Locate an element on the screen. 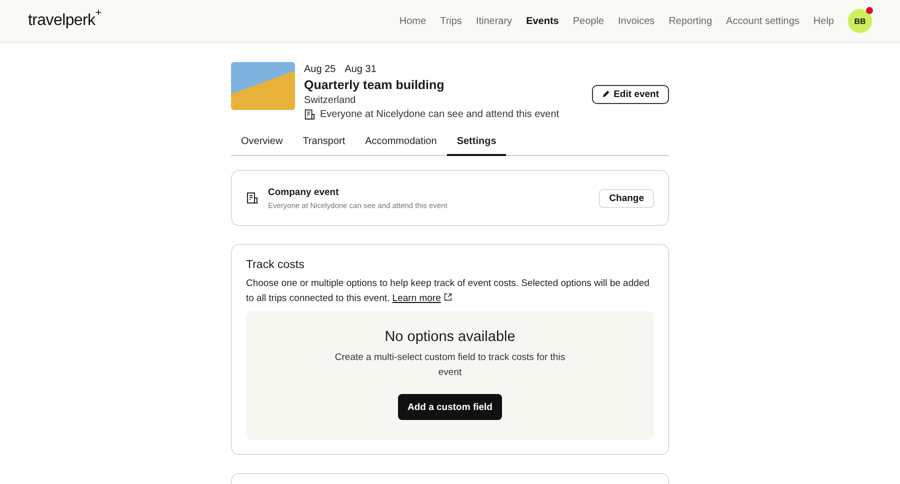 The height and width of the screenshot is (484, 900). nav-link: People is located at coordinates (588, 21).